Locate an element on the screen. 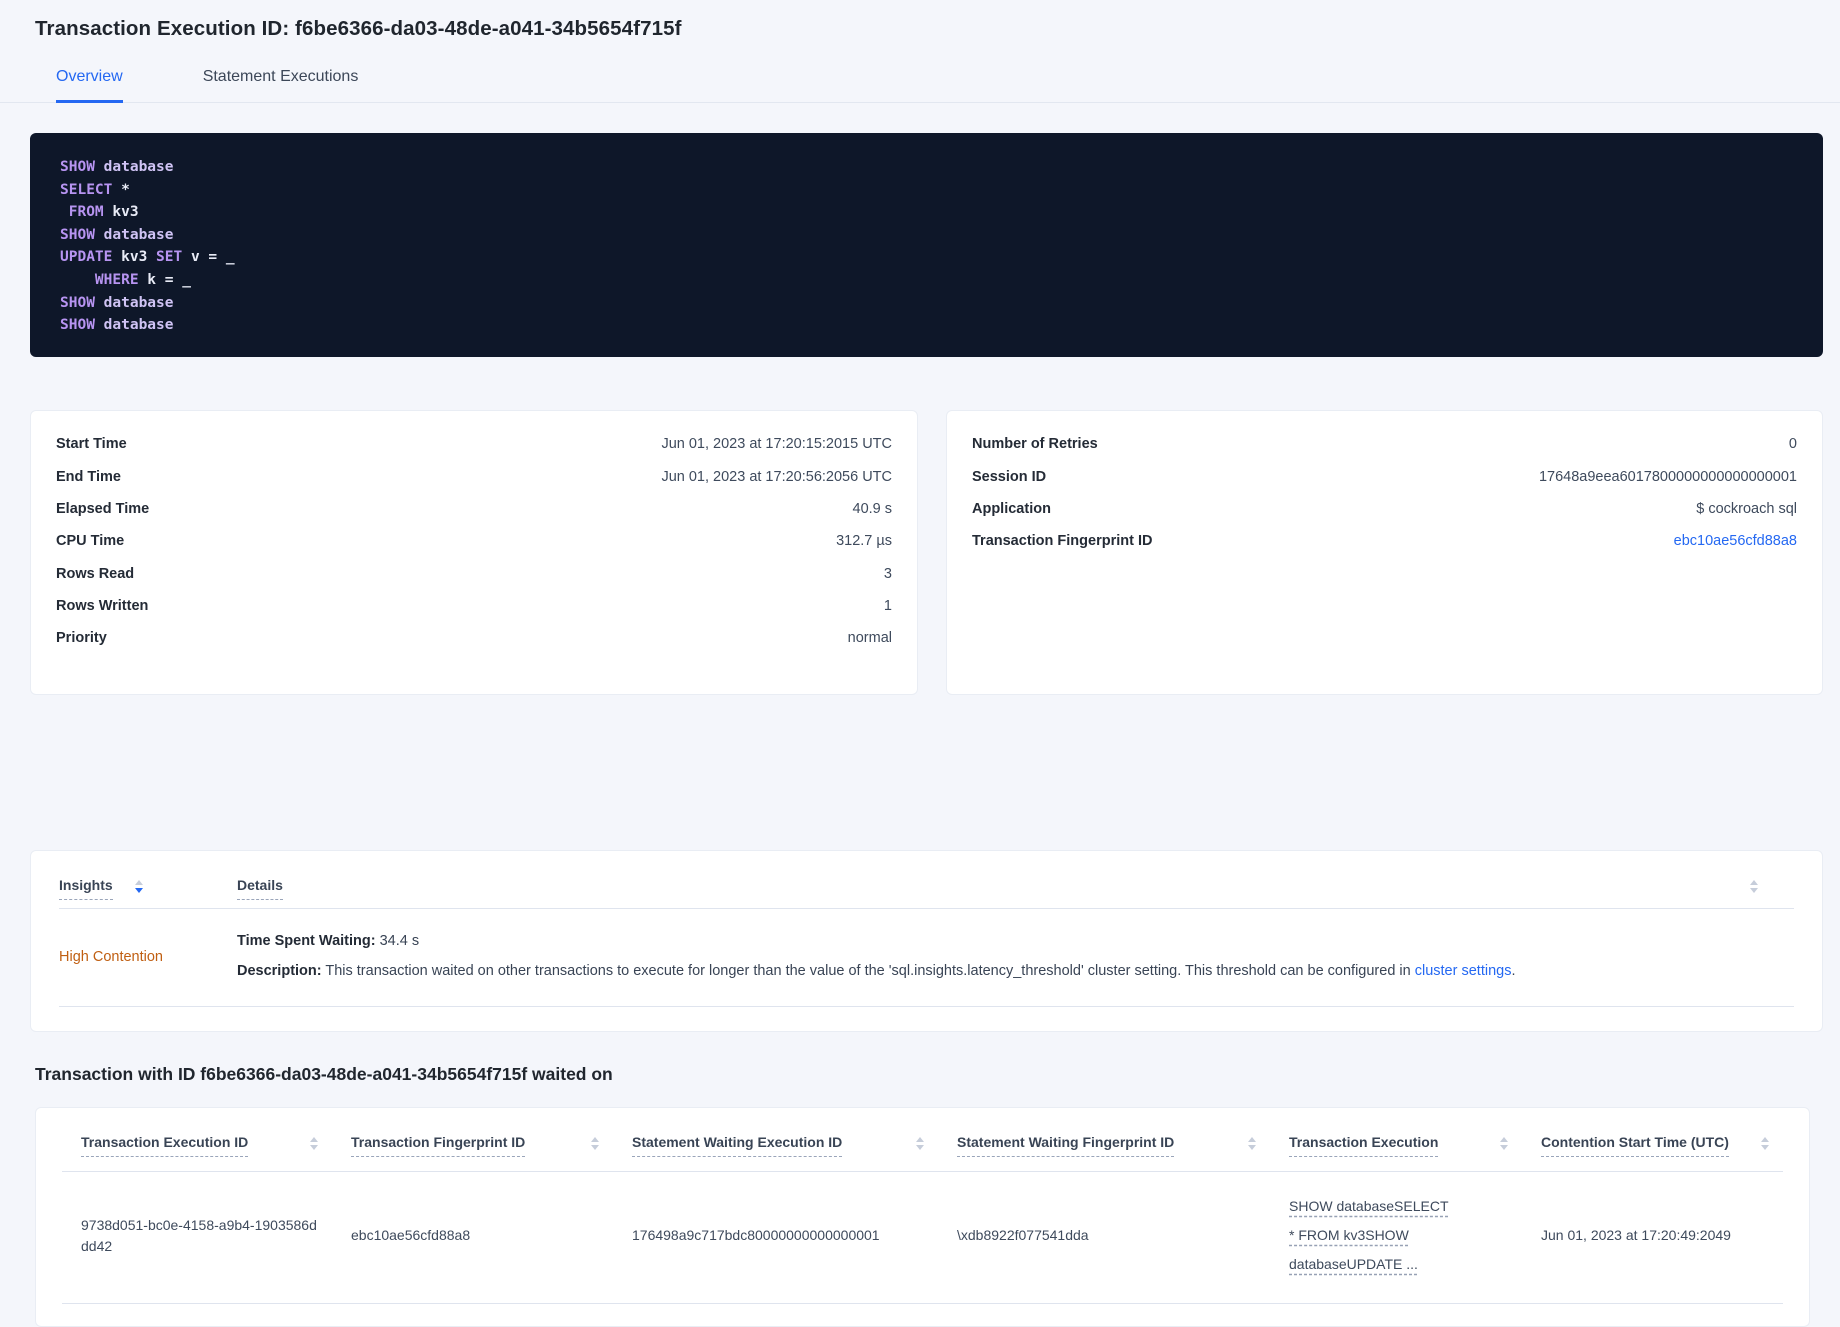 This screenshot has width=1840, height=1327. stat-rows-written: Rows Written 1 is located at coordinates (474, 606).